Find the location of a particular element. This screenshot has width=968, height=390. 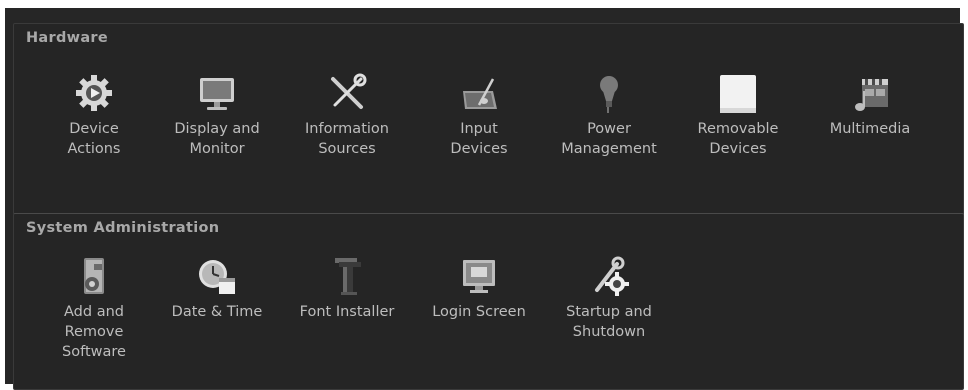

monitor-icon is located at coordinates (217, 94).